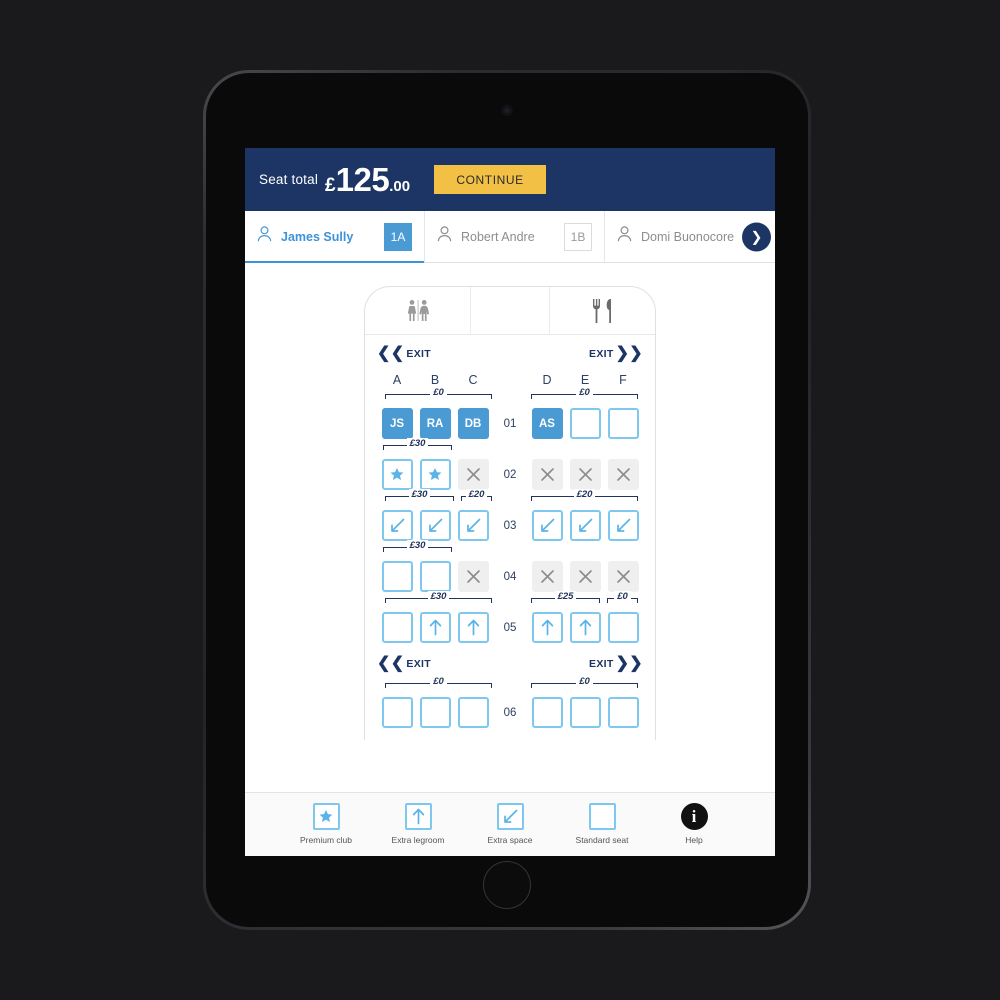 This screenshot has height=1000, width=1000. What do you see at coordinates (583, 497) in the screenshot?
I see `price-brackets-right: £20` at bounding box center [583, 497].